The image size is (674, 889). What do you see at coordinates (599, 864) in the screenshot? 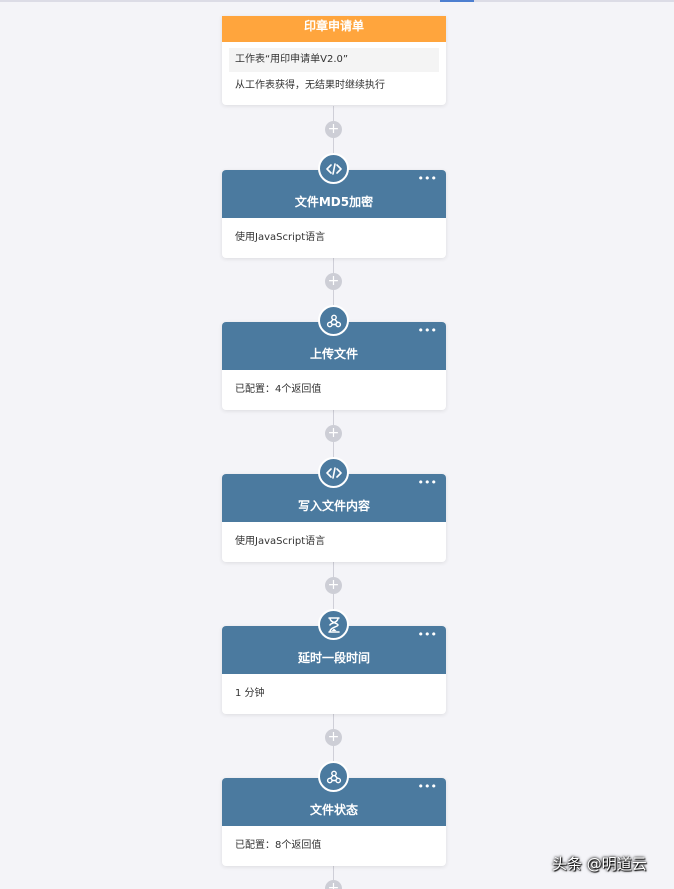
I see `watermark: 头条 @明道云` at bounding box center [599, 864].